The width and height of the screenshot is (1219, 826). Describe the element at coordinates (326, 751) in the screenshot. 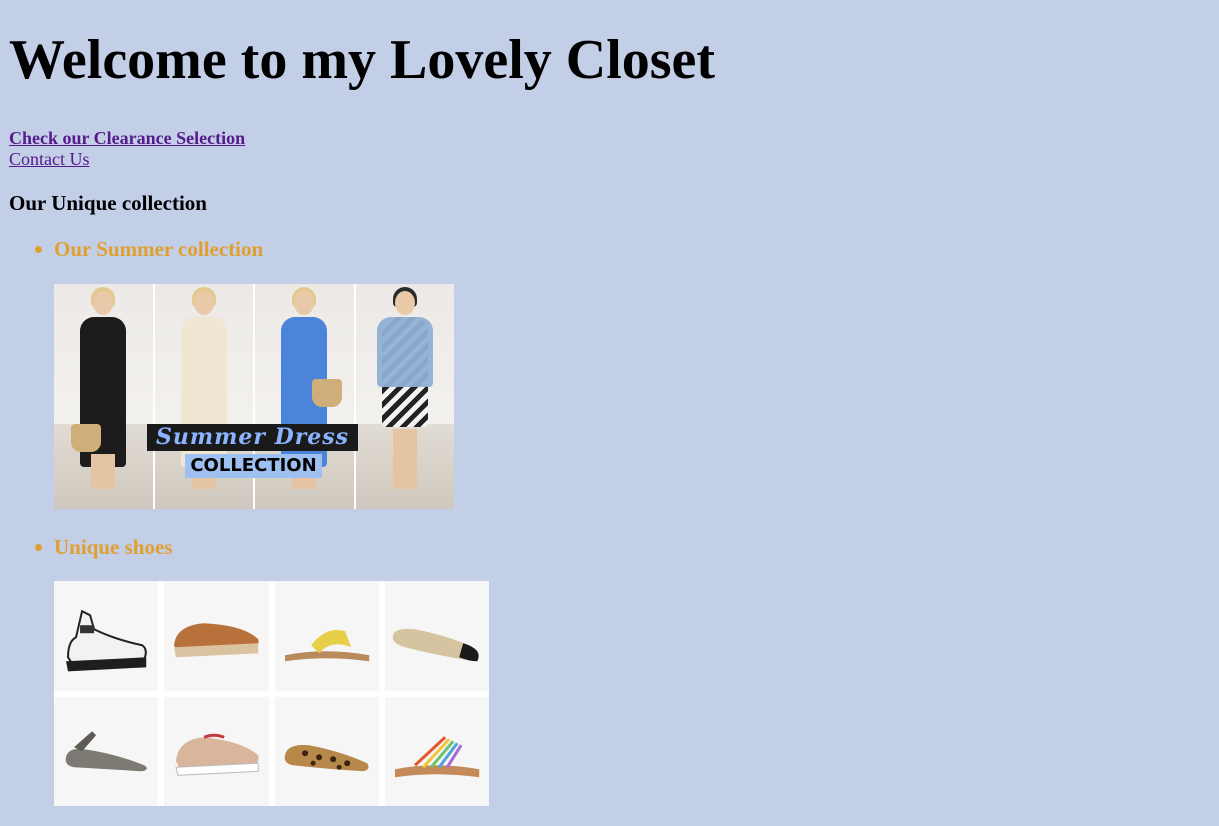

I see `shoe-leopard-loafer` at that location.